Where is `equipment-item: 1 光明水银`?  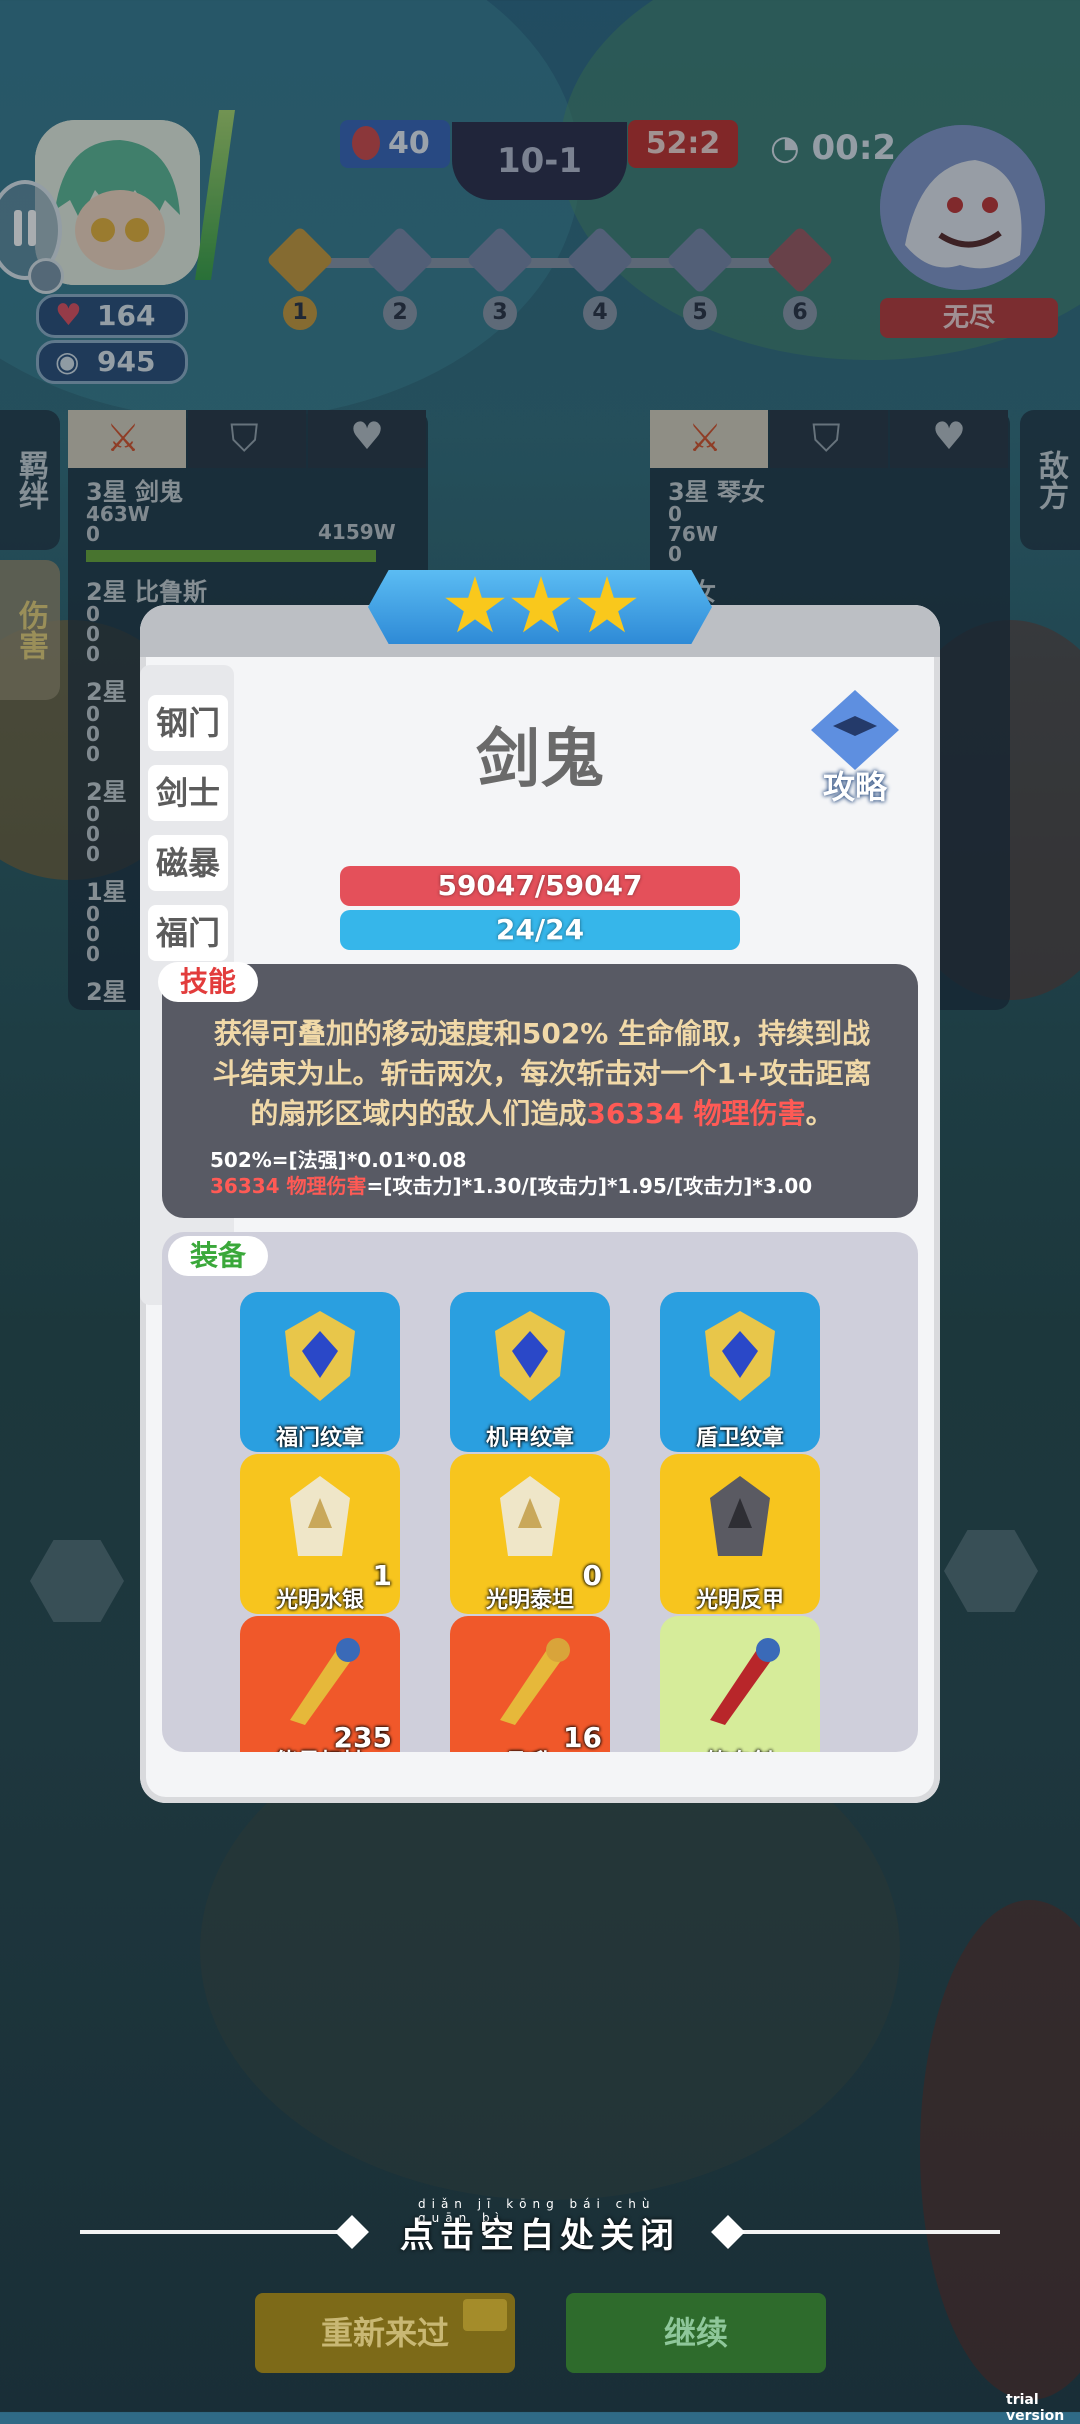
equipment-item: 1 光明水银 is located at coordinates (320, 1534).